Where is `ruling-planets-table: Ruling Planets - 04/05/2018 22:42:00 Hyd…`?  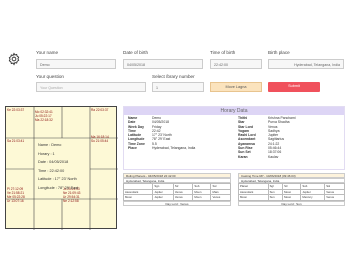 ruling-planets-table: Ruling Planets - 04/05/2018 22:42:00 Hyd… is located at coordinates (176, 189).